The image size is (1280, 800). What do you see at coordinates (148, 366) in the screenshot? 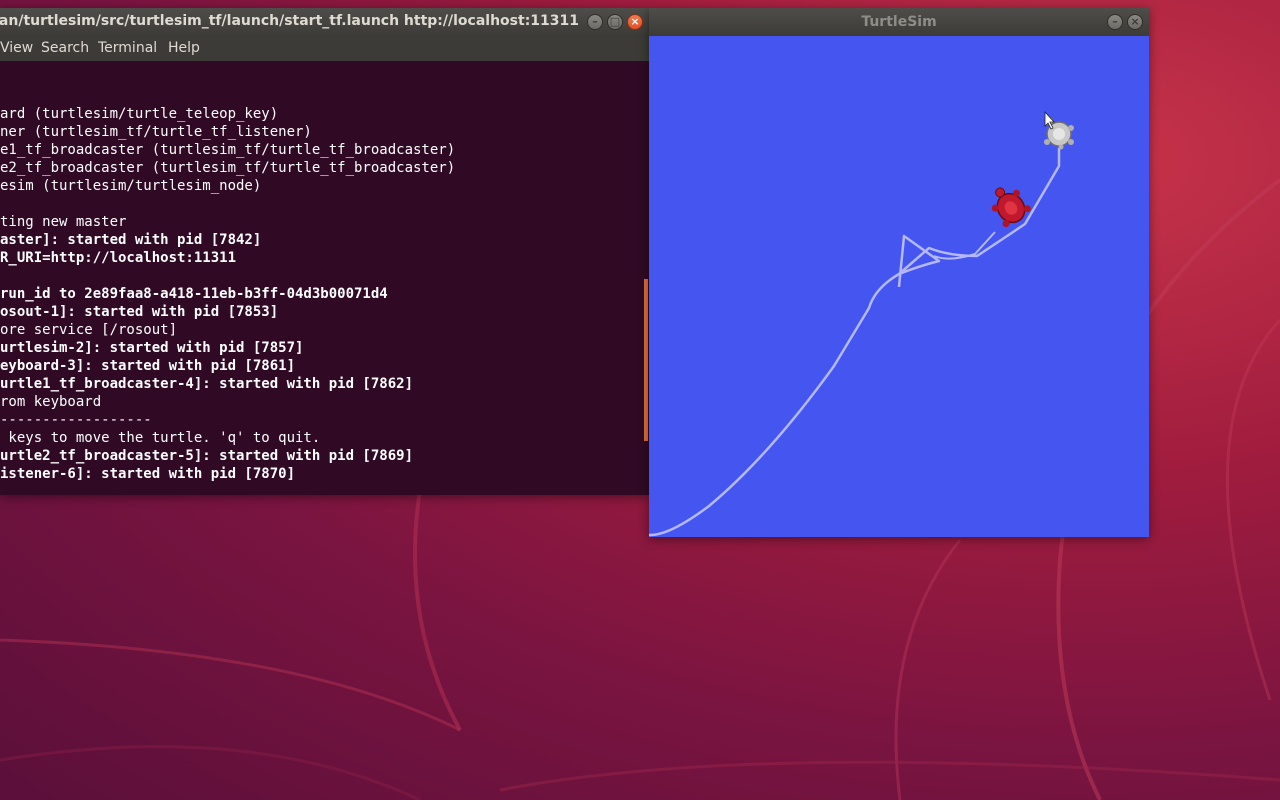
I see `terminal-line: eyboard-3]: started with pid [7861]` at bounding box center [148, 366].